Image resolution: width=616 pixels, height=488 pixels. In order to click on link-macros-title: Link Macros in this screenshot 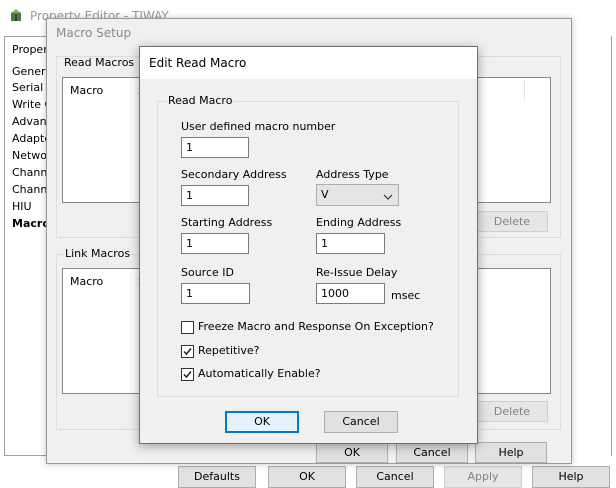, I will do `click(98, 253)`.